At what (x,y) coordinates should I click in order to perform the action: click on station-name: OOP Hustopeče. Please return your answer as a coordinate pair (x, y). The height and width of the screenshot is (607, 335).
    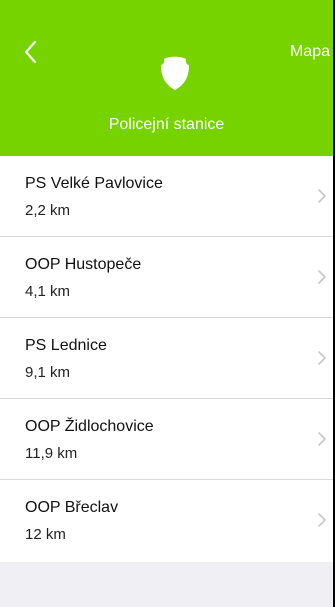
    Looking at the image, I should click on (83, 264).